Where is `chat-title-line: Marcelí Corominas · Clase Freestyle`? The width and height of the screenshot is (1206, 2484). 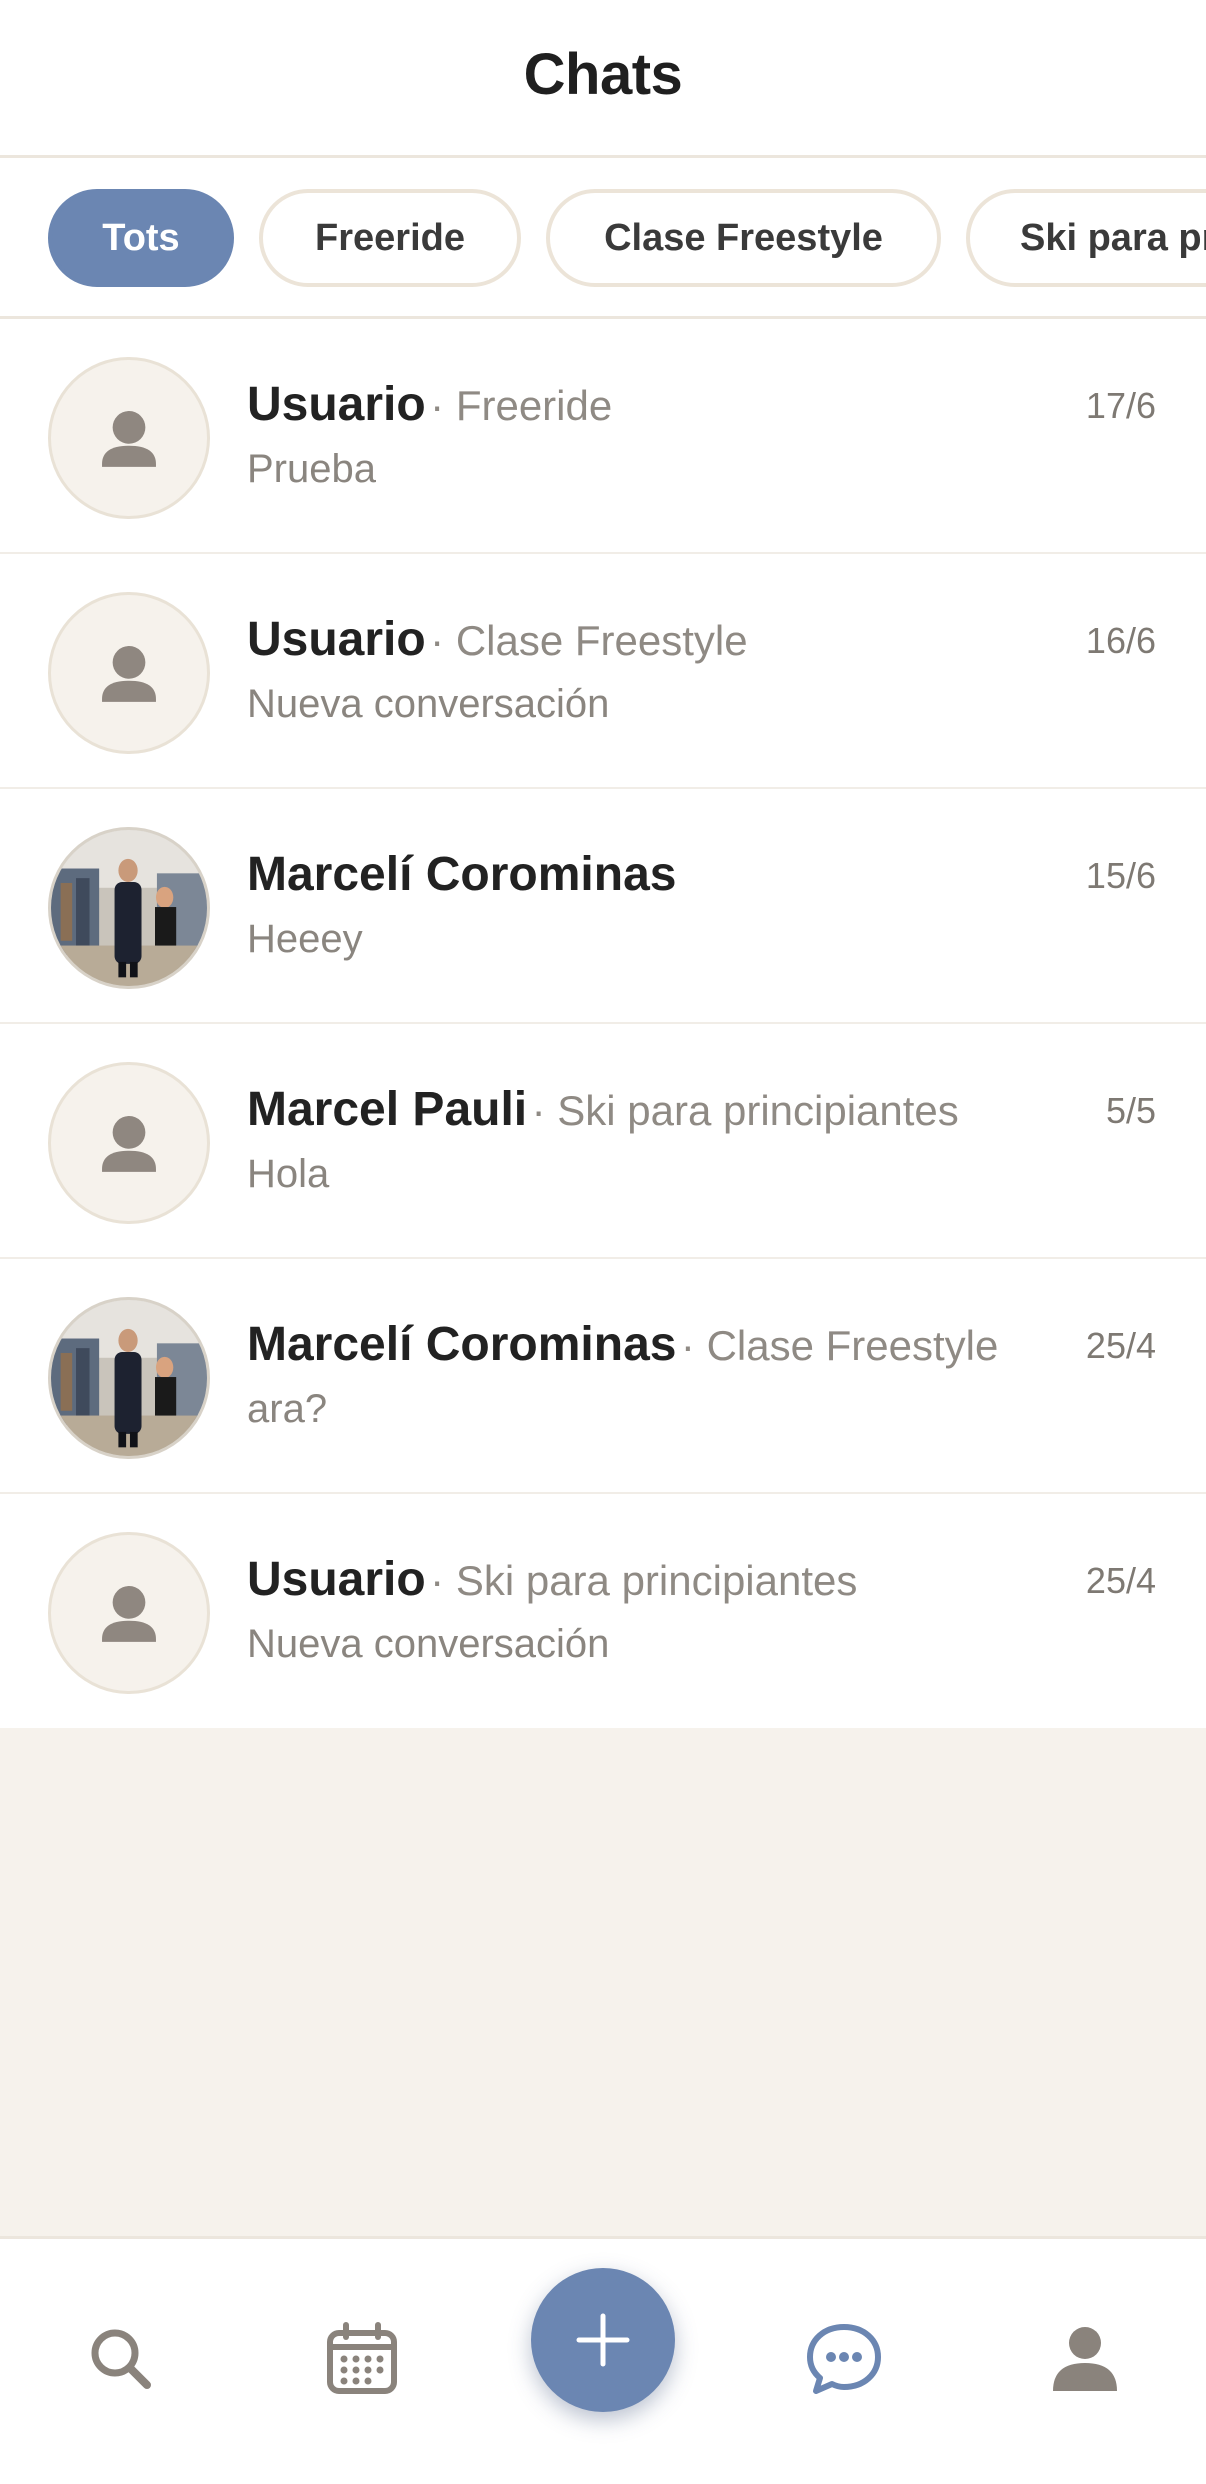
chat-title-line: Marcelí Corominas · Clase Freestyle is located at coordinates (657, 1344).